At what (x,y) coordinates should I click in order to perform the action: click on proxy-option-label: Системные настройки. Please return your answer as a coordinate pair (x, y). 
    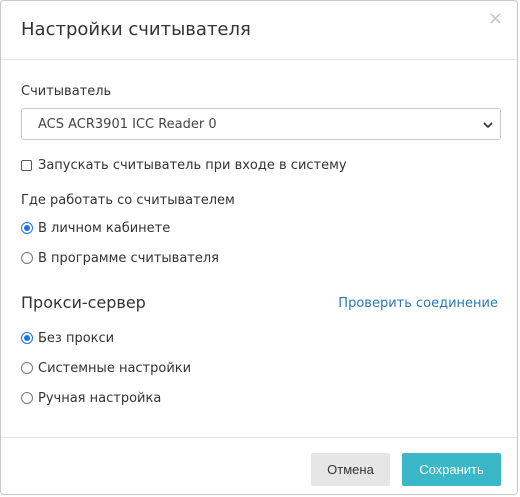
    Looking at the image, I should click on (115, 368).